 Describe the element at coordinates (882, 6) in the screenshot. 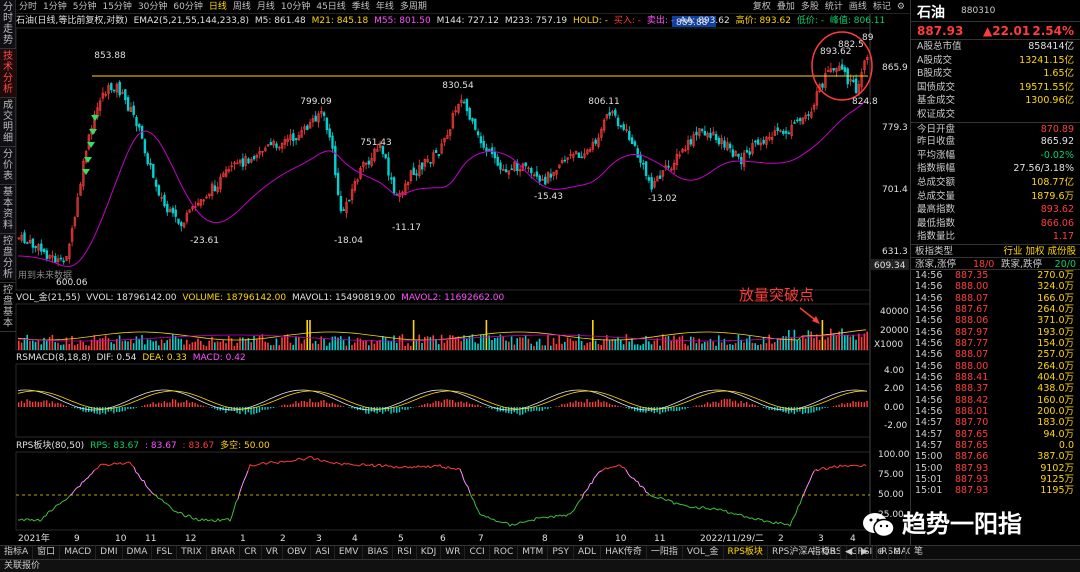

I see `tool-button-5: 标记` at that location.